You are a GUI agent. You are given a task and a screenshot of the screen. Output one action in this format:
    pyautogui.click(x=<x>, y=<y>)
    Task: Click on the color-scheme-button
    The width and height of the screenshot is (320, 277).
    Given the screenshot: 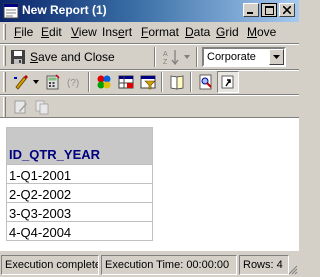 What is the action you would take?
    pyautogui.click(x=104, y=82)
    